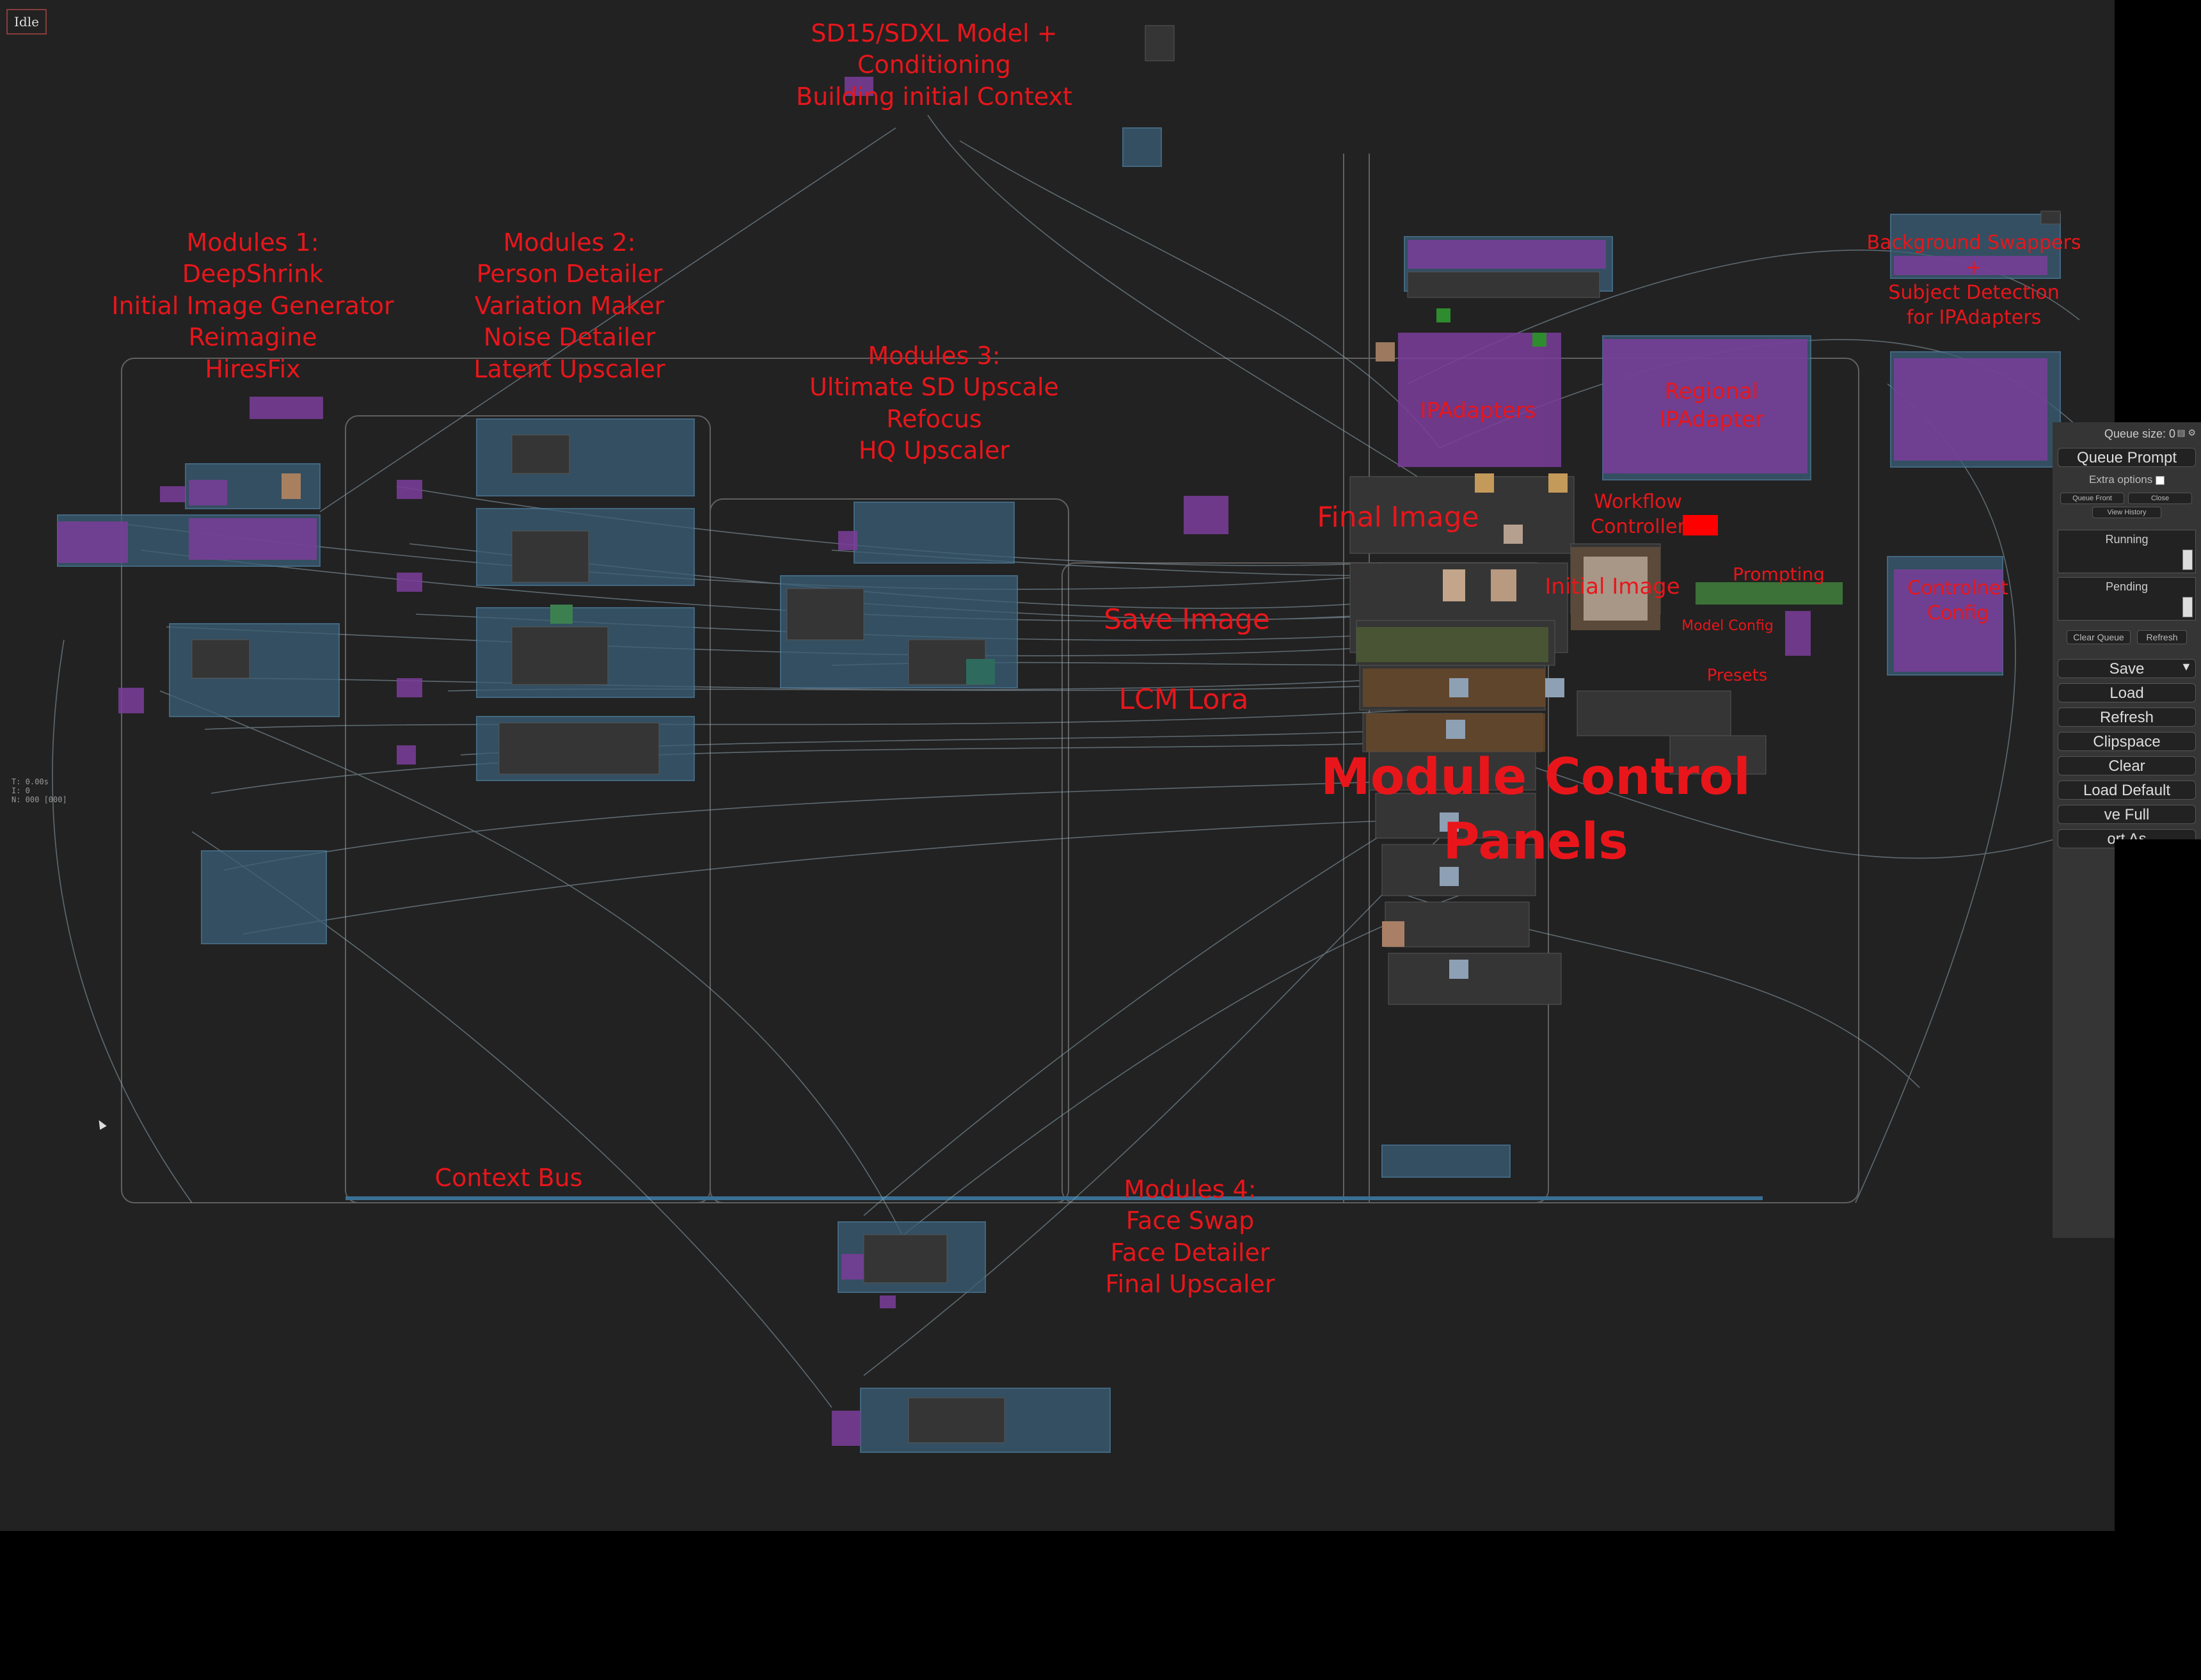 The width and height of the screenshot is (2201, 1680). I want to click on running-title: Running, so click(2127, 539).